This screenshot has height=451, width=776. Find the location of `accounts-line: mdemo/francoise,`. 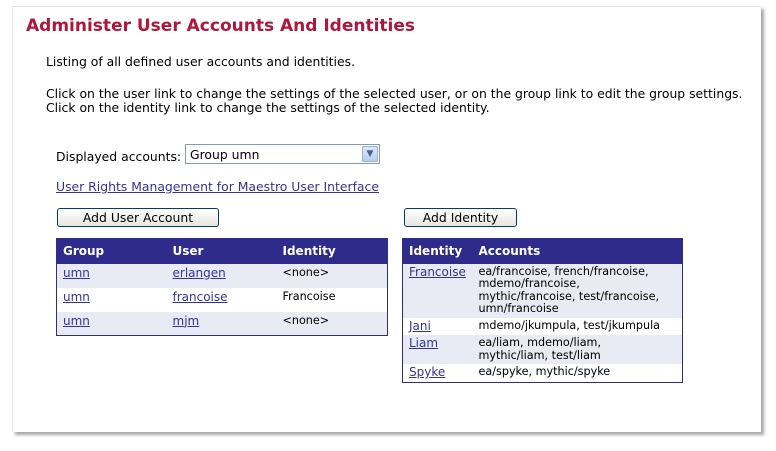

accounts-line: mdemo/francoise, is located at coordinates (529, 283).